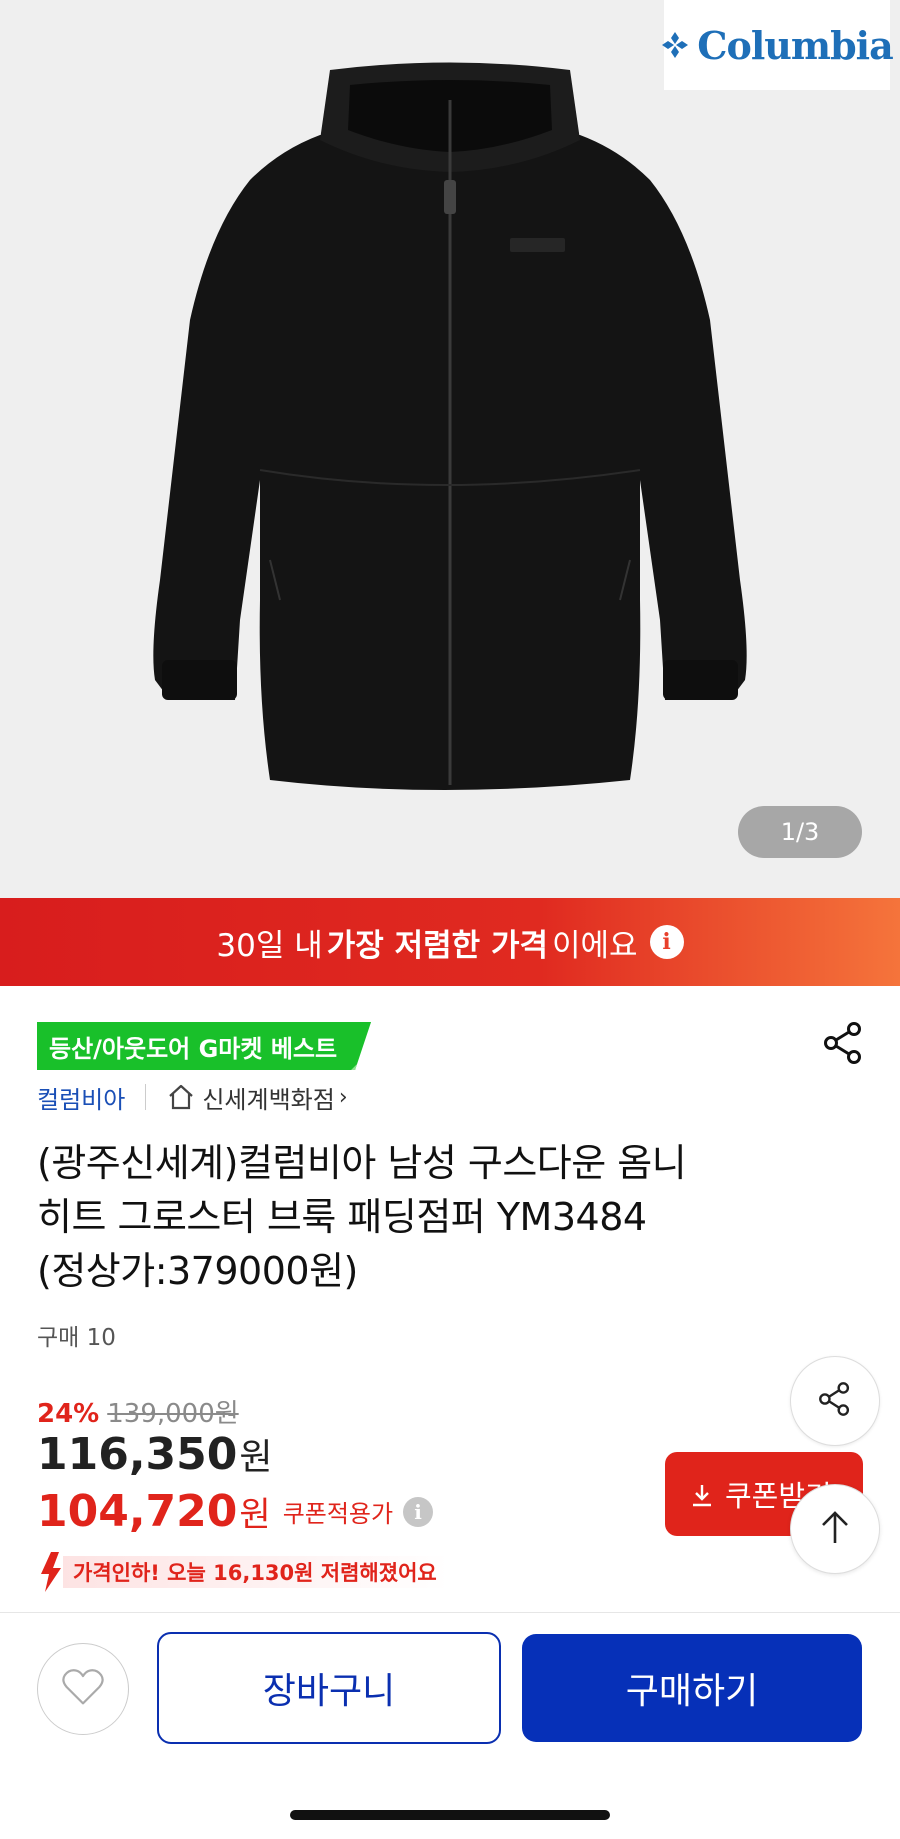 The height and width of the screenshot is (1839, 900). Describe the element at coordinates (173, 1414) in the screenshot. I see `original-price: 139,000원` at that location.